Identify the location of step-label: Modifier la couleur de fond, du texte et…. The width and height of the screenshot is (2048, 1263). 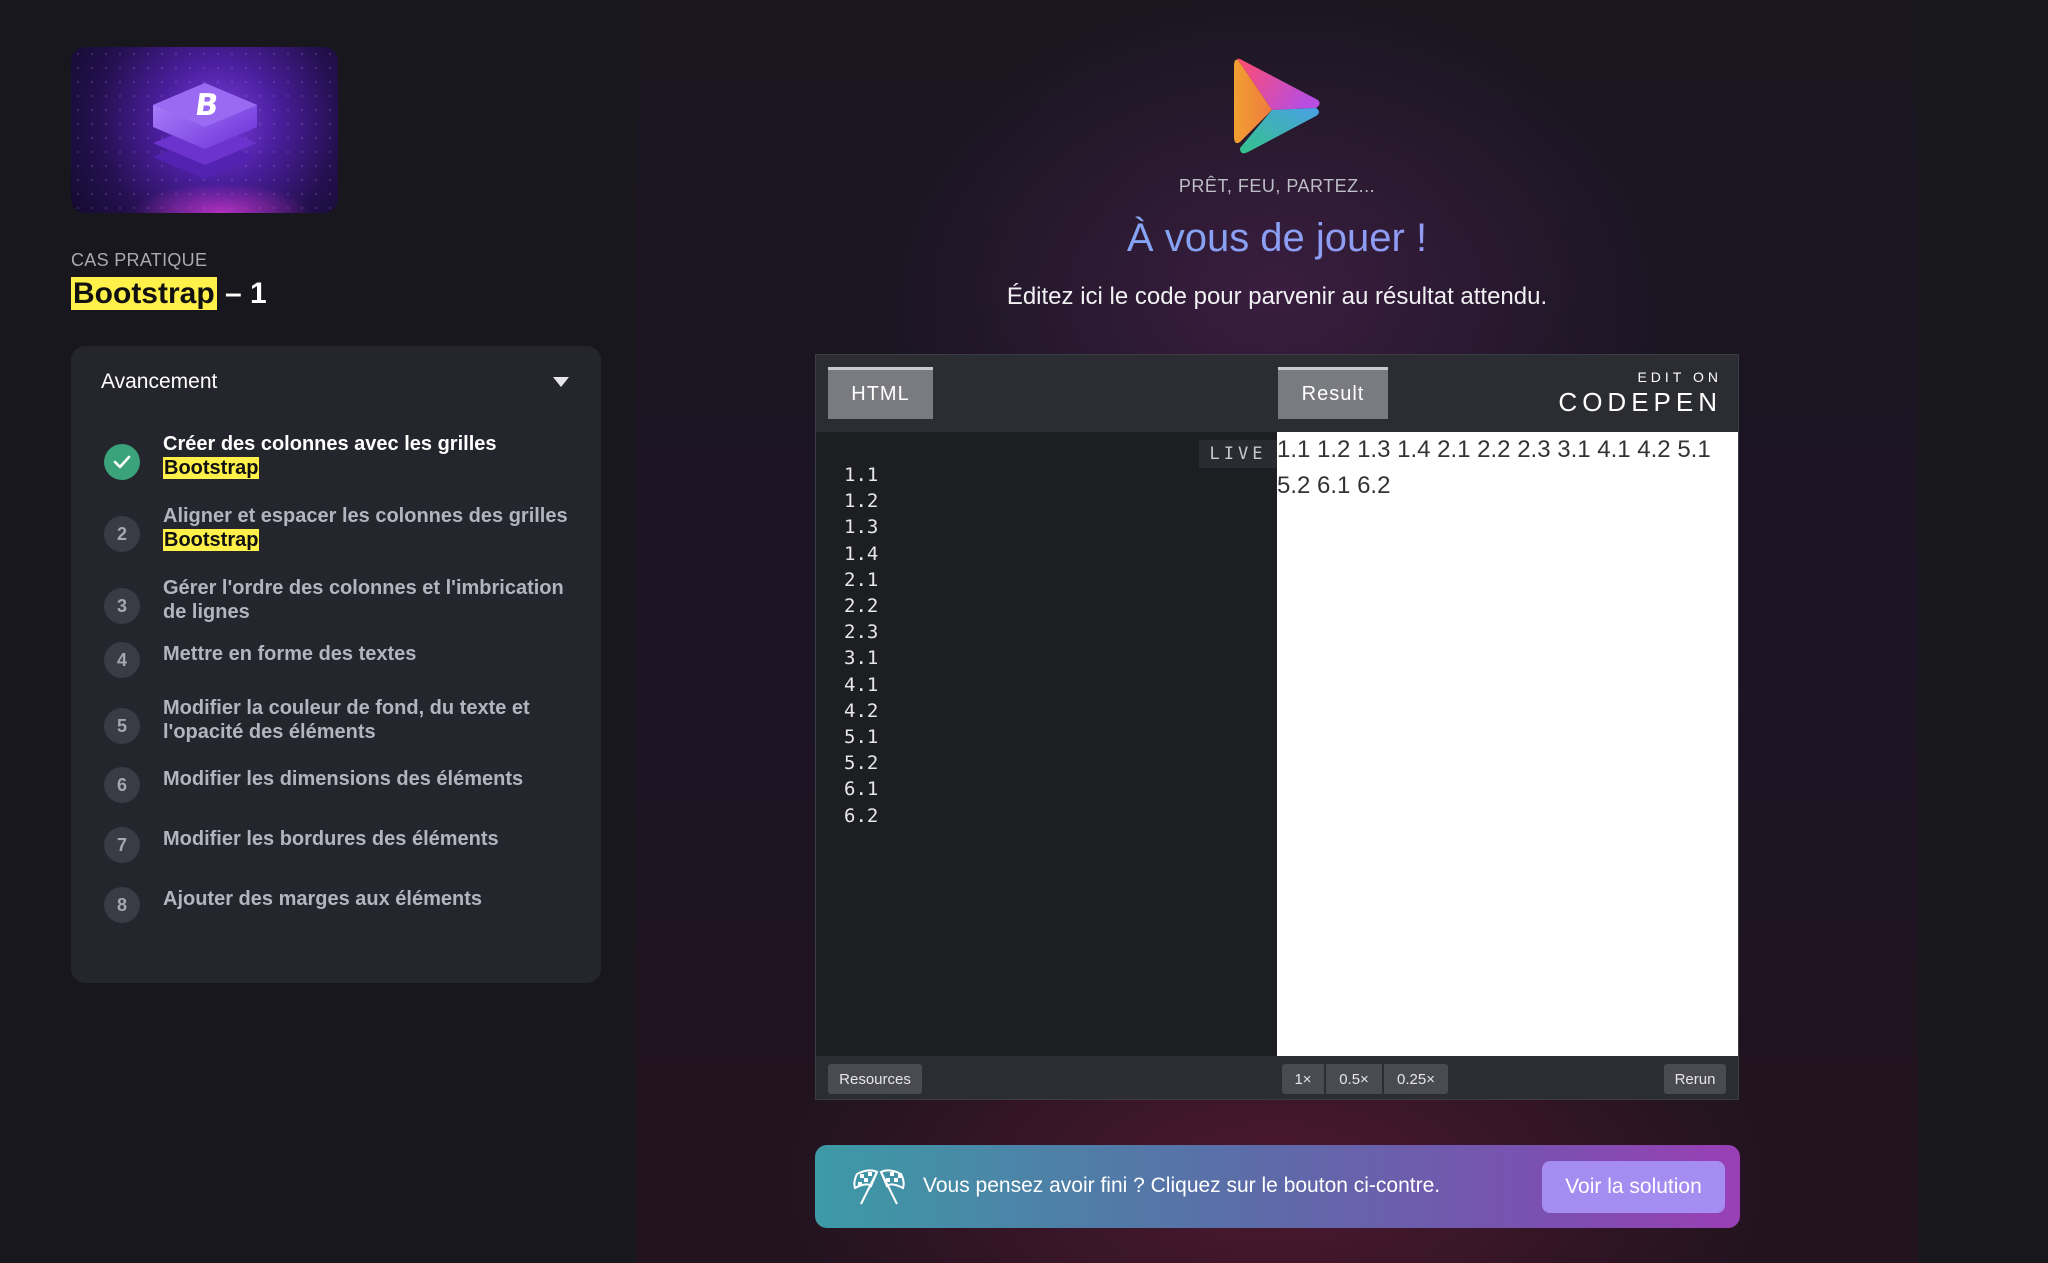
(368, 720).